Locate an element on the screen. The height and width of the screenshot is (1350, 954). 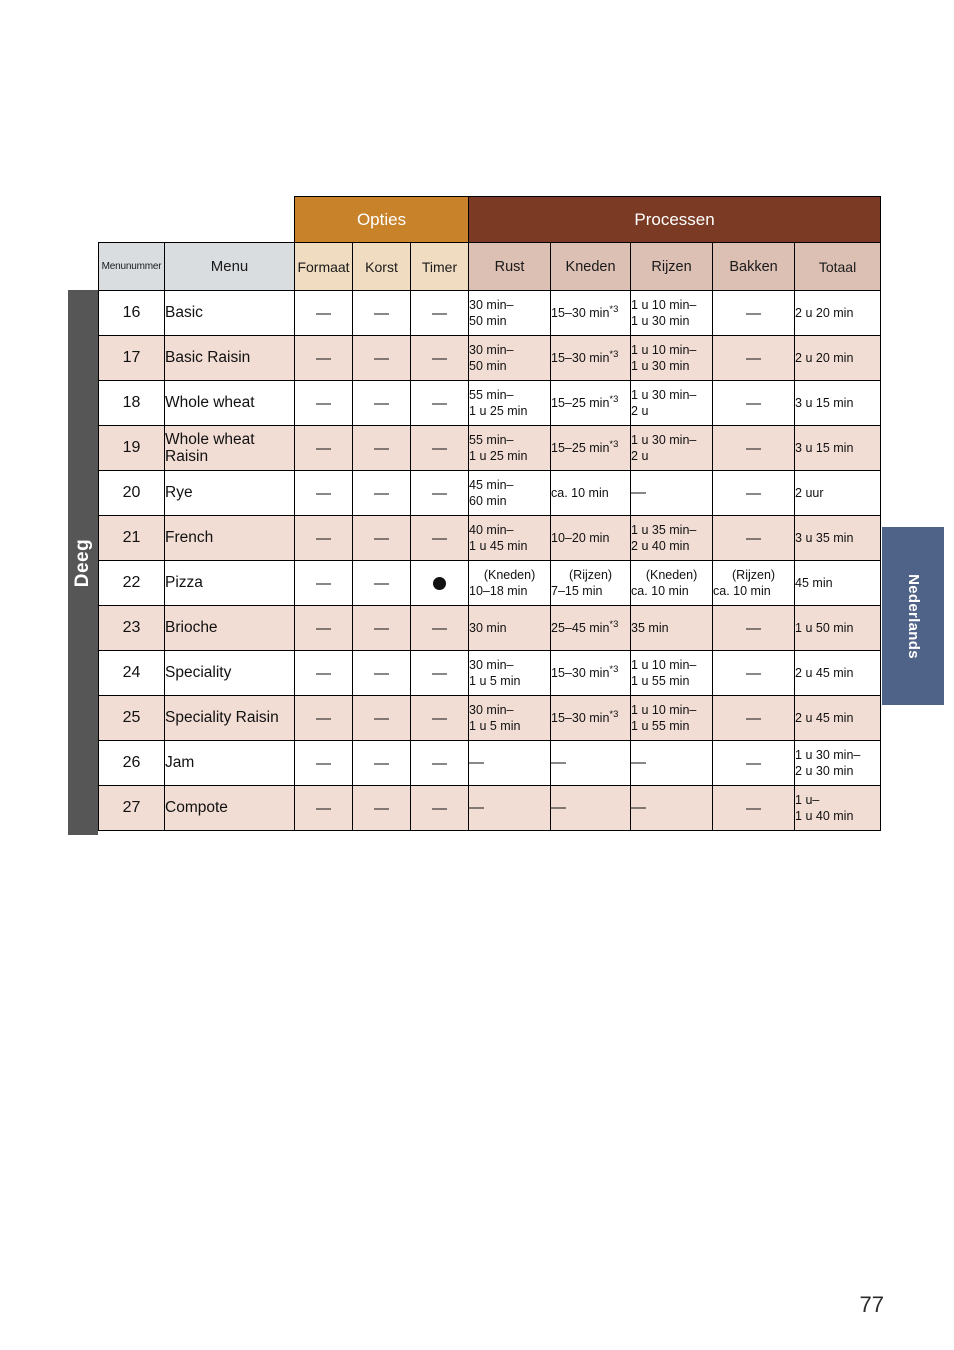
cell-totaal: 1 u– 1 u 40 min is located at coordinates (838, 808).